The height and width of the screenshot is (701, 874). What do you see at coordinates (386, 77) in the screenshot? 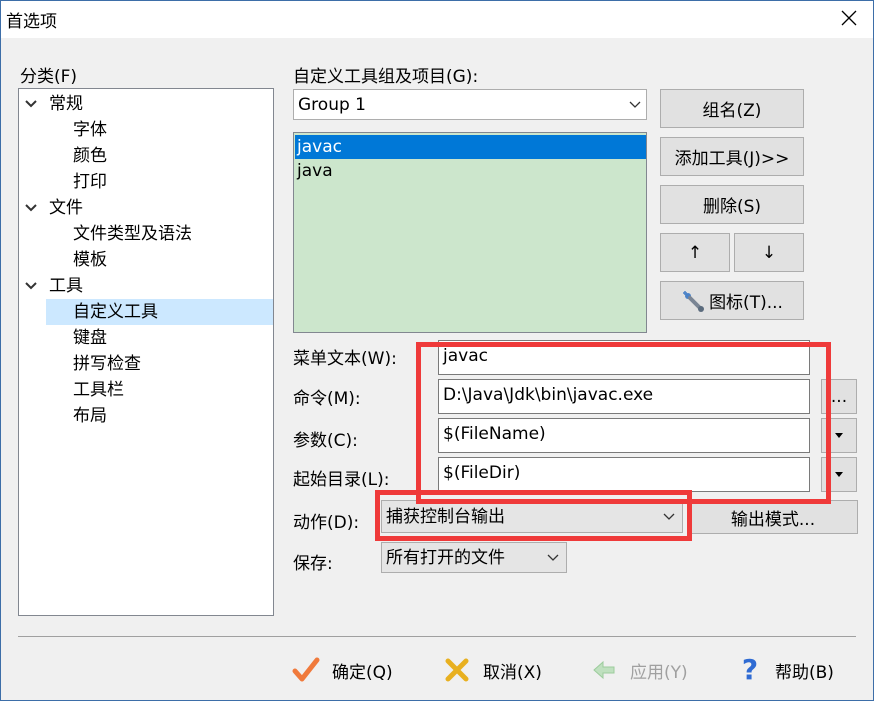
I see `tool-group-label: 自定义工具组及项目(G):` at bounding box center [386, 77].